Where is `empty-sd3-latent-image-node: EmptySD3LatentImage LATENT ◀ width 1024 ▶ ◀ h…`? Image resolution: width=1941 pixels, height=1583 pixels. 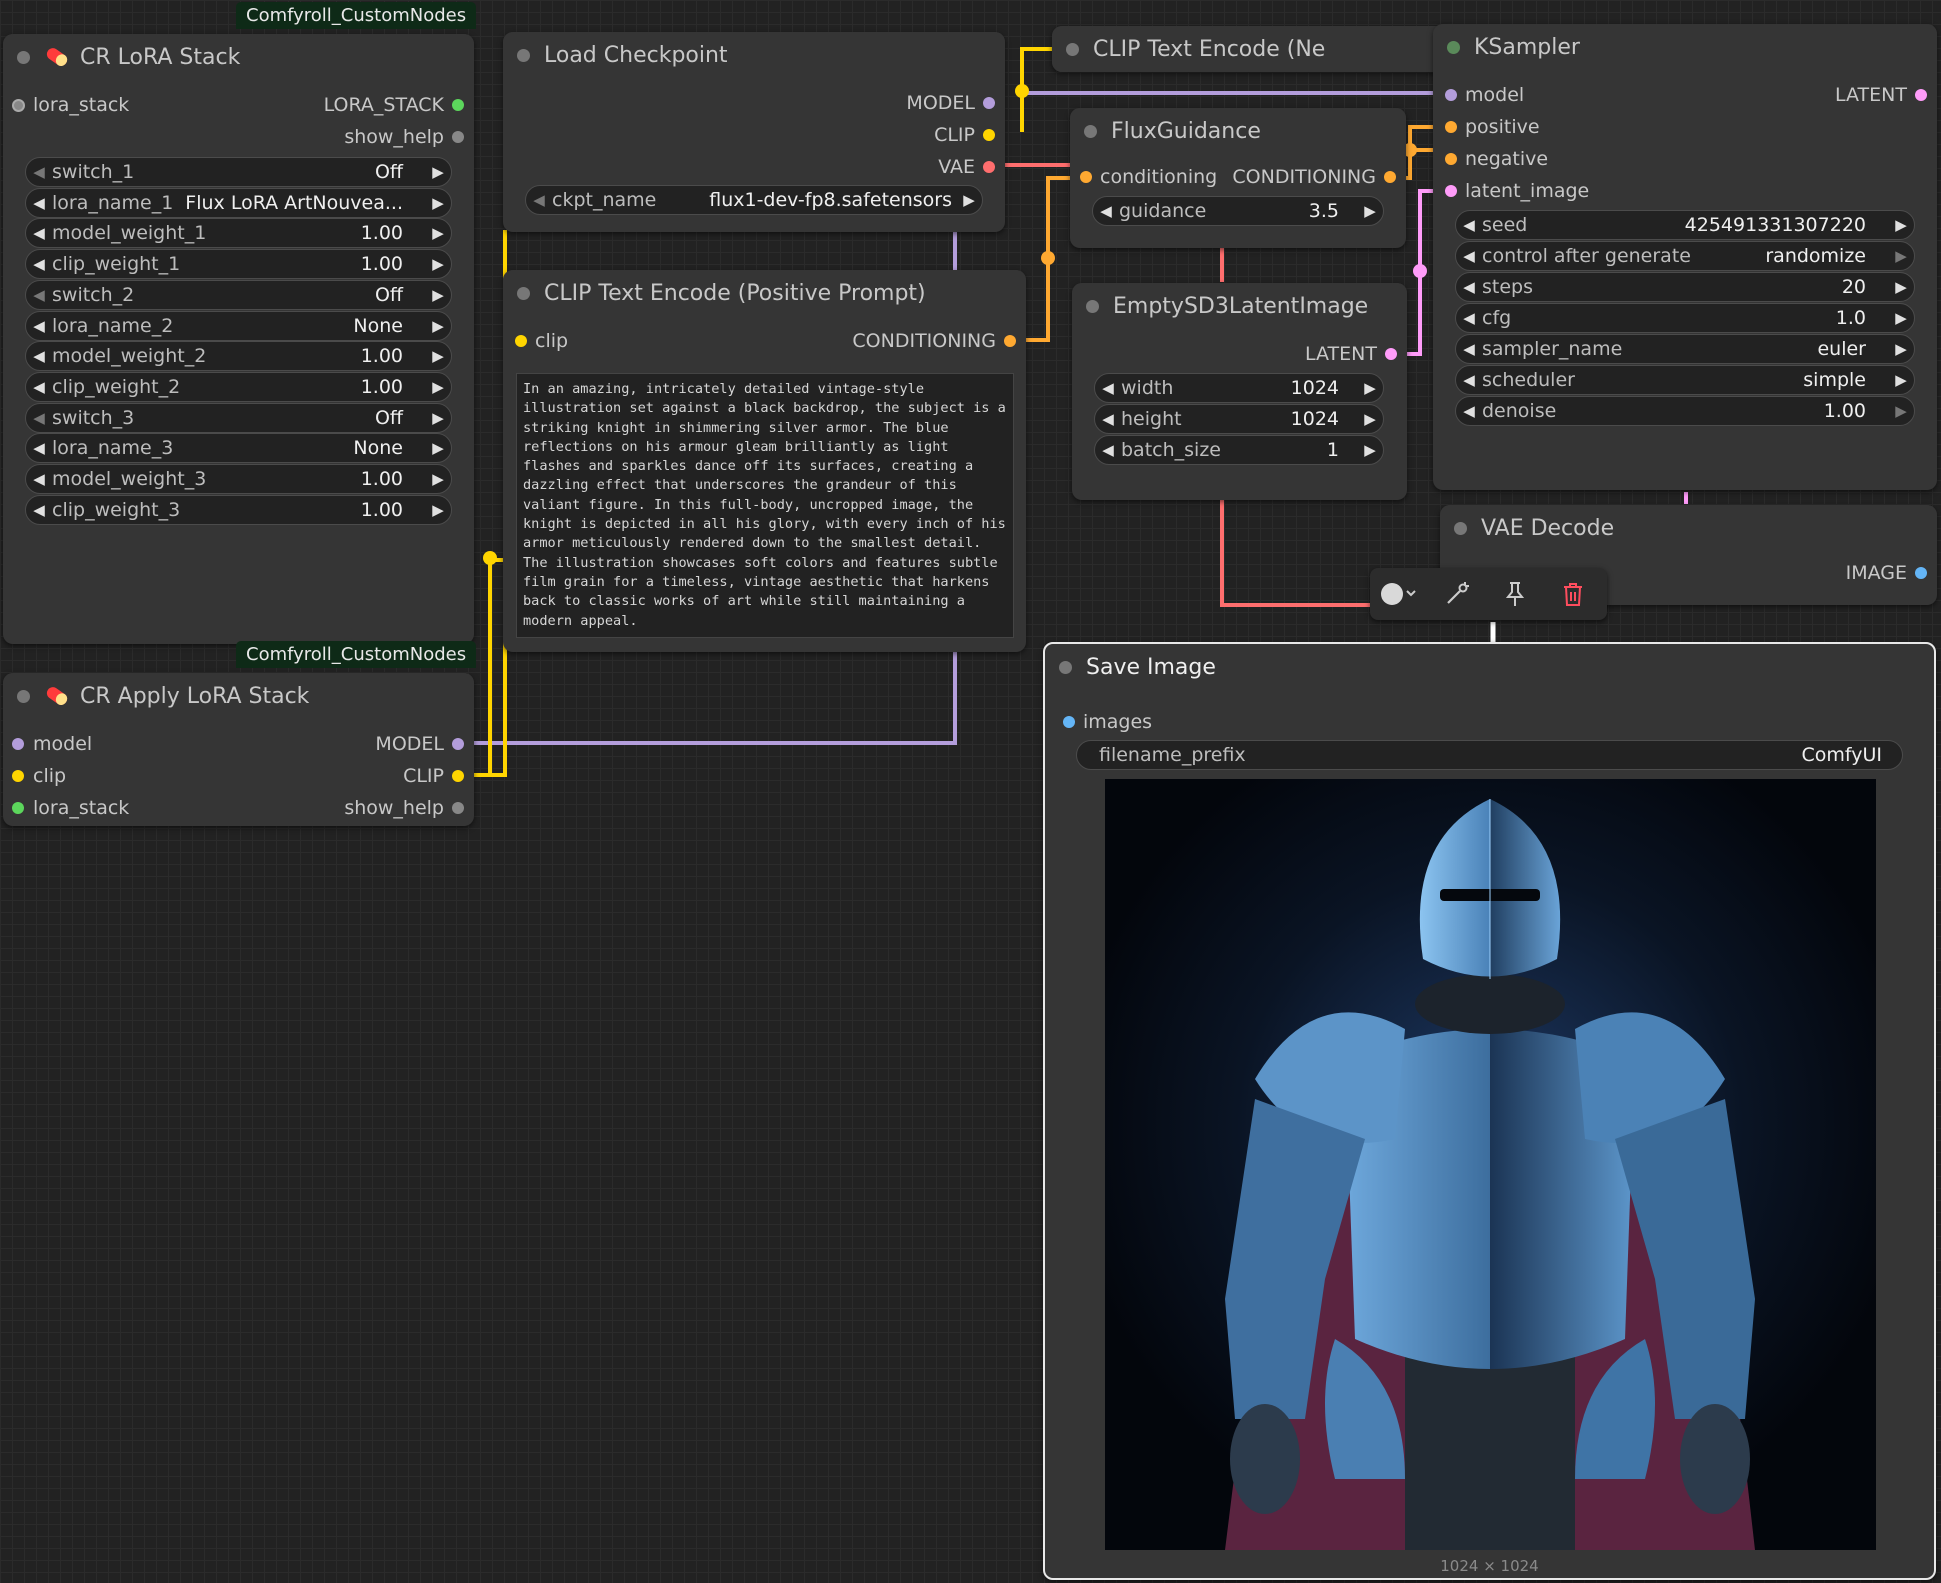 empty-sd3-latent-image-node: EmptySD3LatentImage LATENT ◀ width 1024 ▶ ◀ h… is located at coordinates (1239, 391).